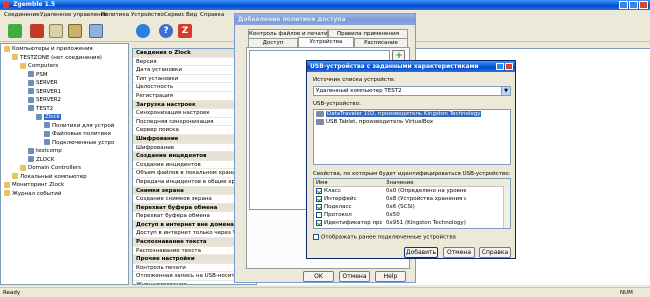 This screenshot has height=297, width=650. I want to click on show-previous-check, so click(316, 237).